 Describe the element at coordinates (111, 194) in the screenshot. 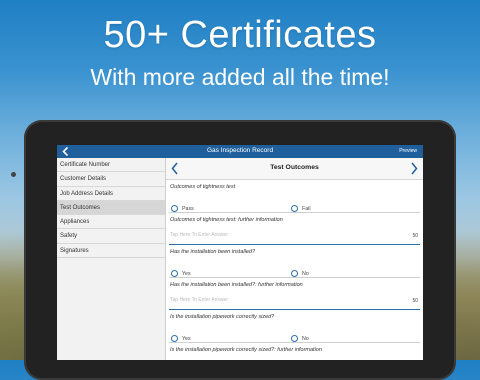

I see `sidebar-item-job-address-details: Job Address Details` at that location.